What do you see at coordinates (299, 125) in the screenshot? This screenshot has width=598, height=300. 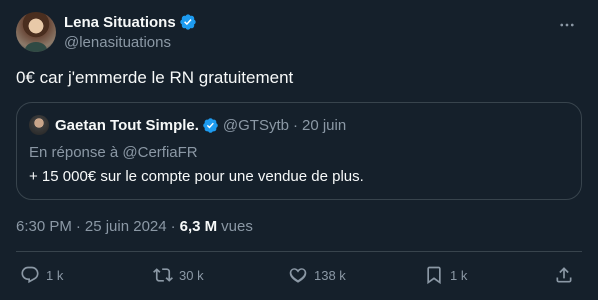 I see `quoted-header: Gaetan Tout Simple. @GTSytb · 20 juin` at bounding box center [299, 125].